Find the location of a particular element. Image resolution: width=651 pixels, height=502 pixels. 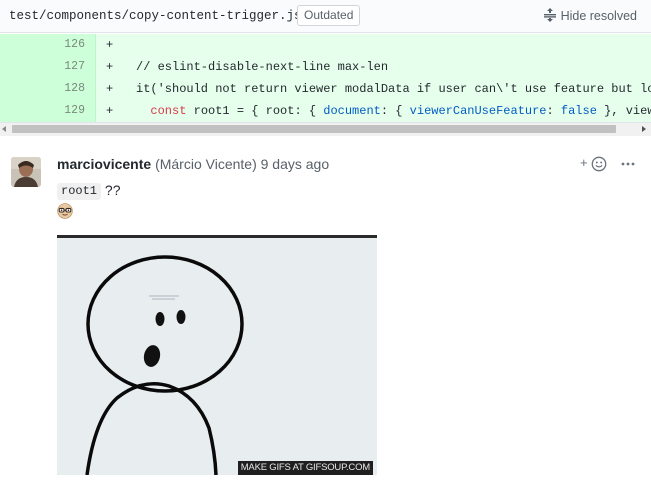

outdated-badge: Outdated is located at coordinates (329, 15).